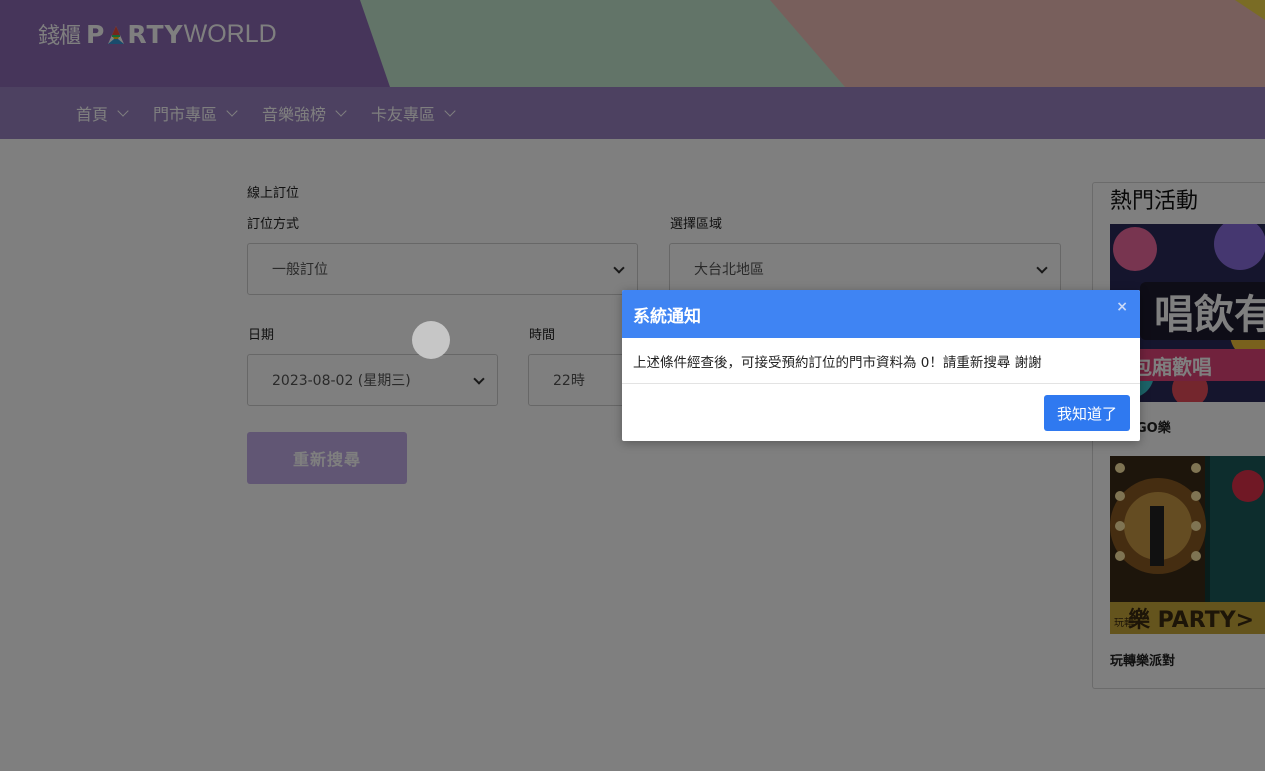 The height and width of the screenshot is (771, 1265). Describe the element at coordinates (1122, 307) in the screenshot. I see `close-icon: ×` at that location.